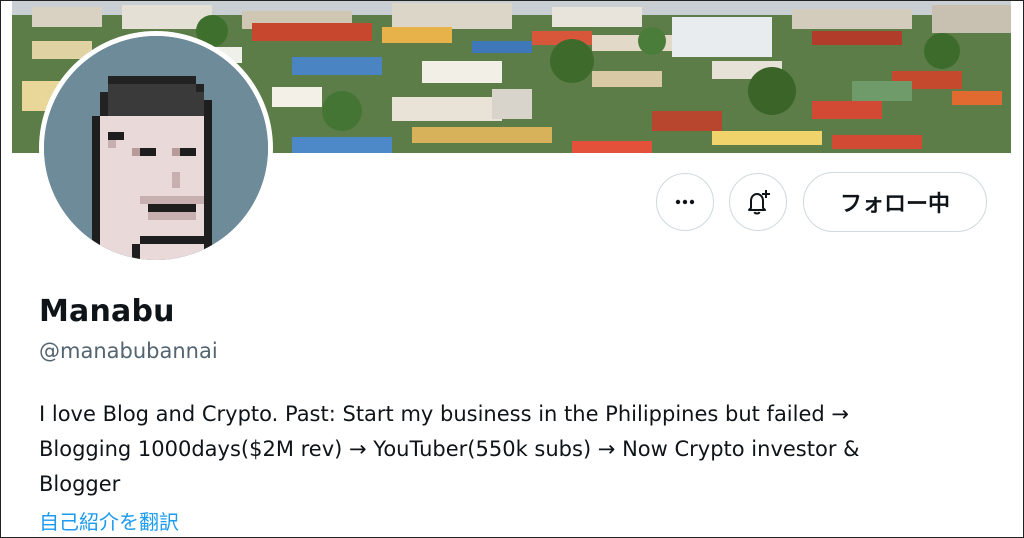 The image size is (1024, 538). I want to click on user-handle: @manabubannai, so click(128, 351).